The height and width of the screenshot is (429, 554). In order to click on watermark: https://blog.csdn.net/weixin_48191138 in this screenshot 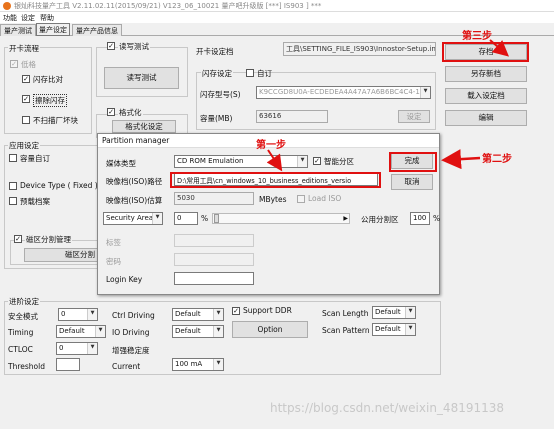, I will do `click(387, 408)`.